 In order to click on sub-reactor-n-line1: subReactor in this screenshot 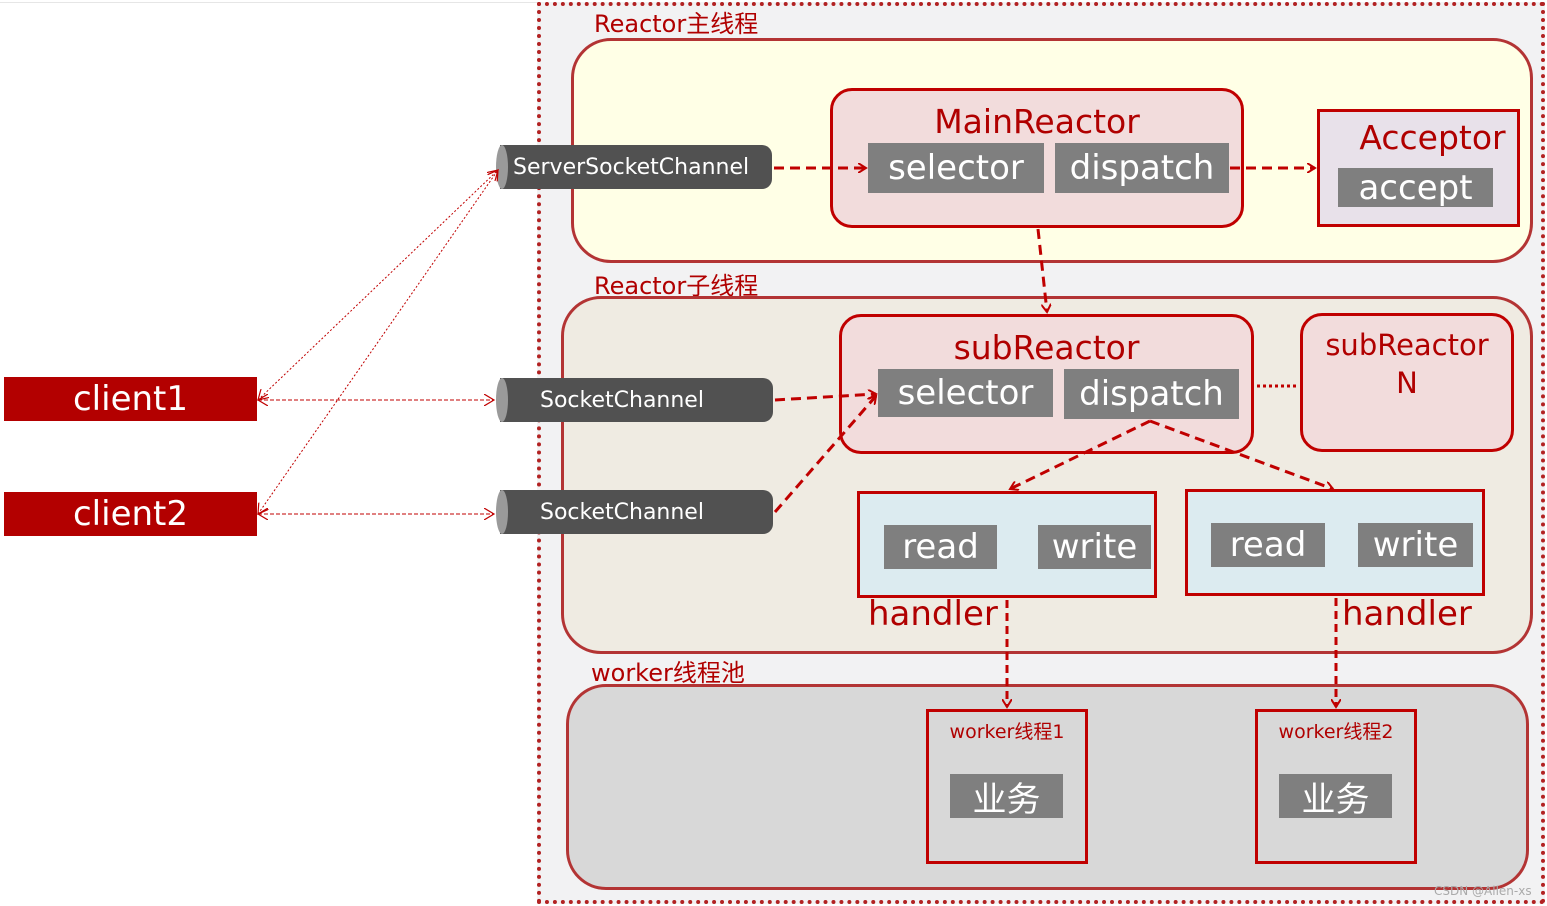, I will do `click(1407, 345)`.